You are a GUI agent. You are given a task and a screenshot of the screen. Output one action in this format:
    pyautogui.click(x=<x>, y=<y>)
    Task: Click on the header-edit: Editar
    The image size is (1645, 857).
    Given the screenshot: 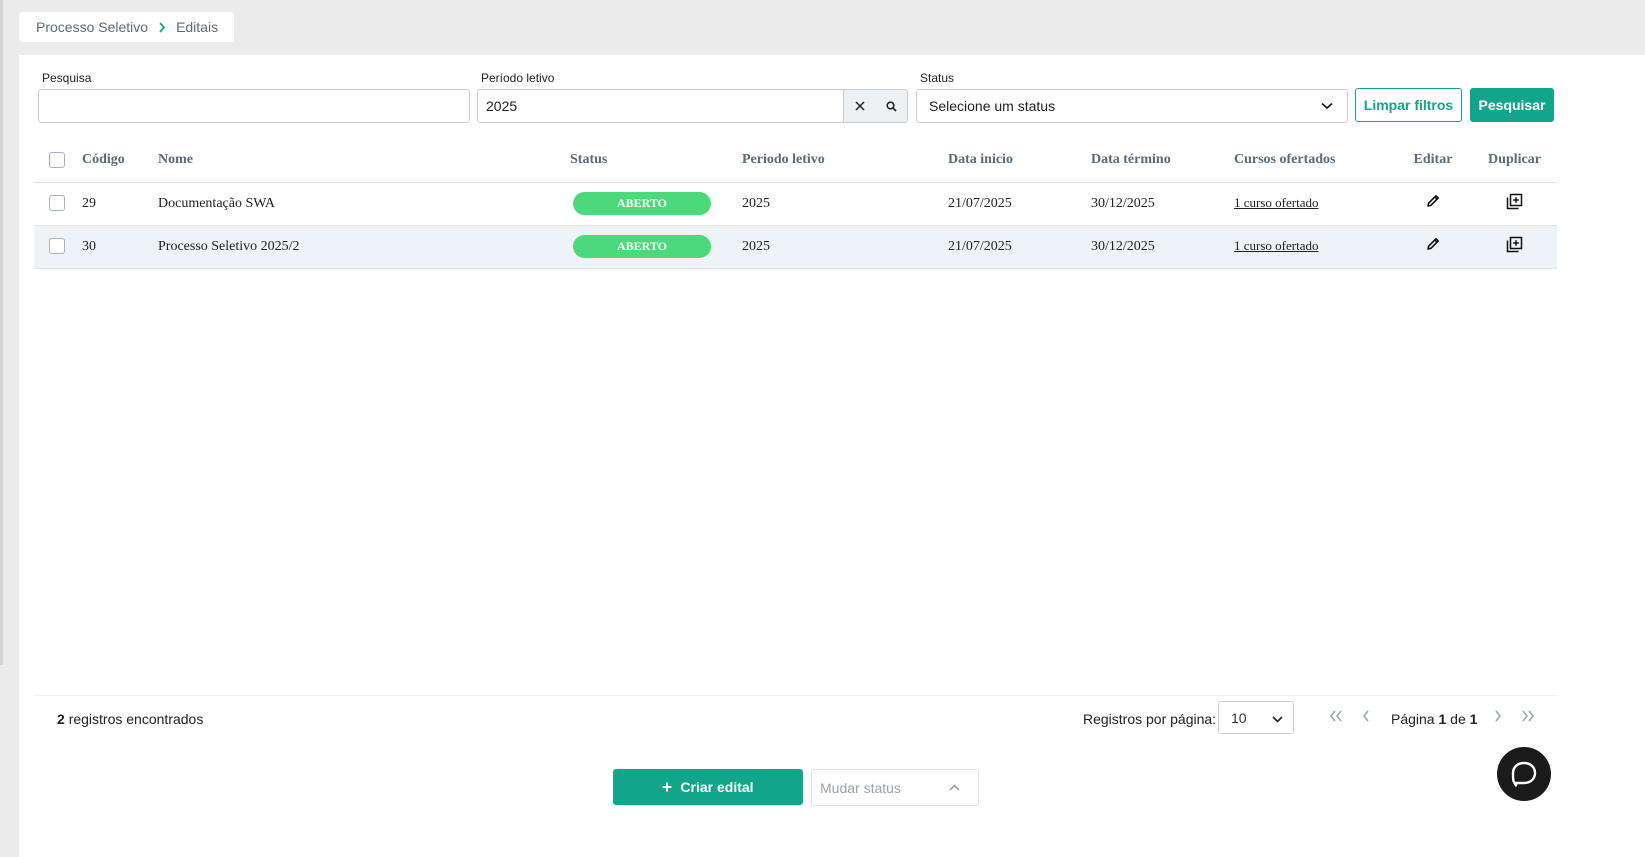 What is the action you would take?
    pyautogui.click(x=1433, y=160)
    